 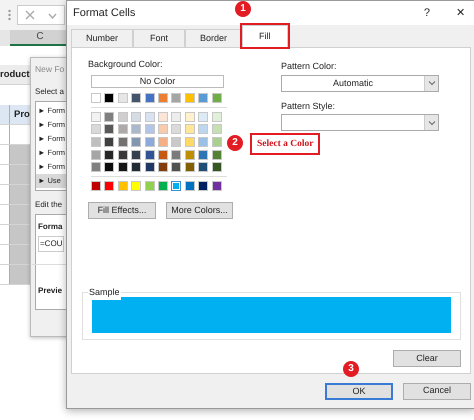 I want to click on pattern-color-dropdown: Automatic, so click(x=360, y=83).